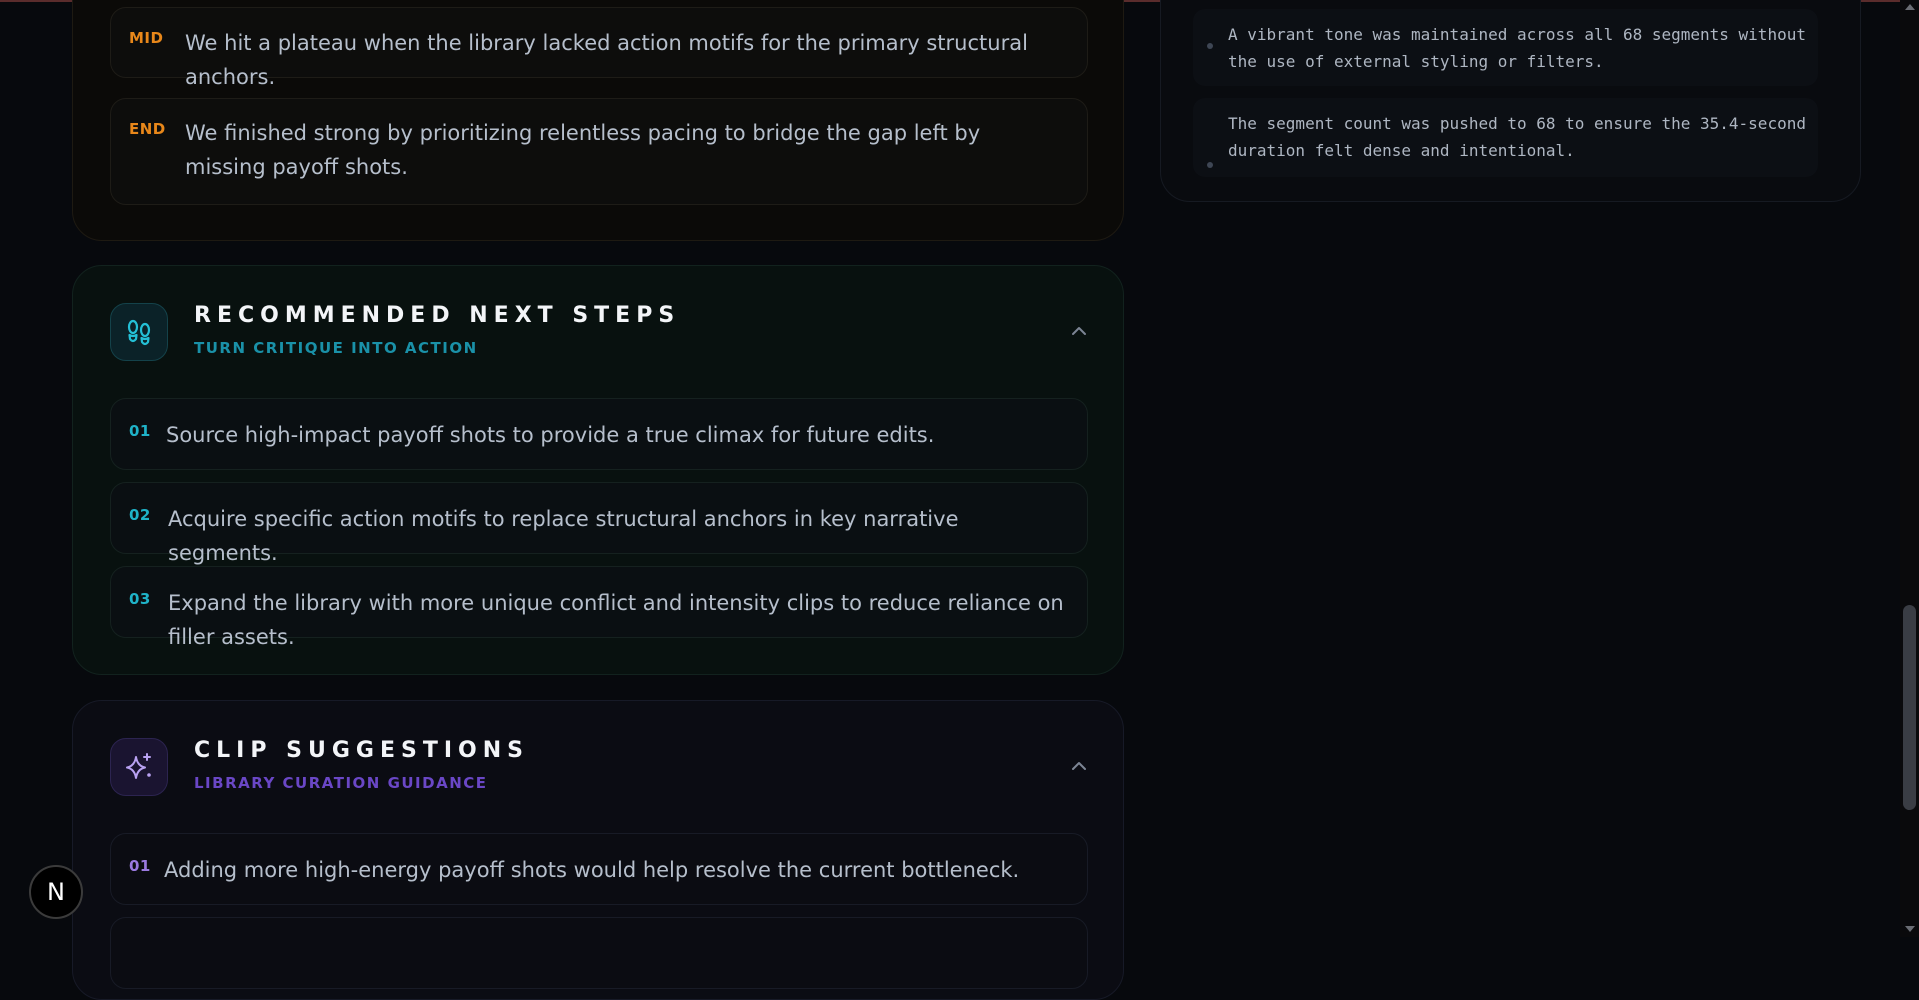  I want to click on nextjs-devtools-button: N, so click(56, 892).